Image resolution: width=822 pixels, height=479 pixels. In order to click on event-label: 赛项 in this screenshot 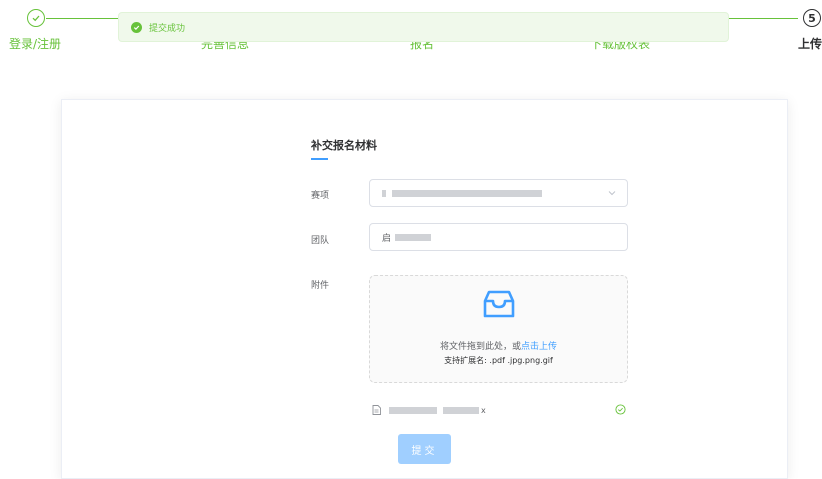, I will do `click(320, 196)`.